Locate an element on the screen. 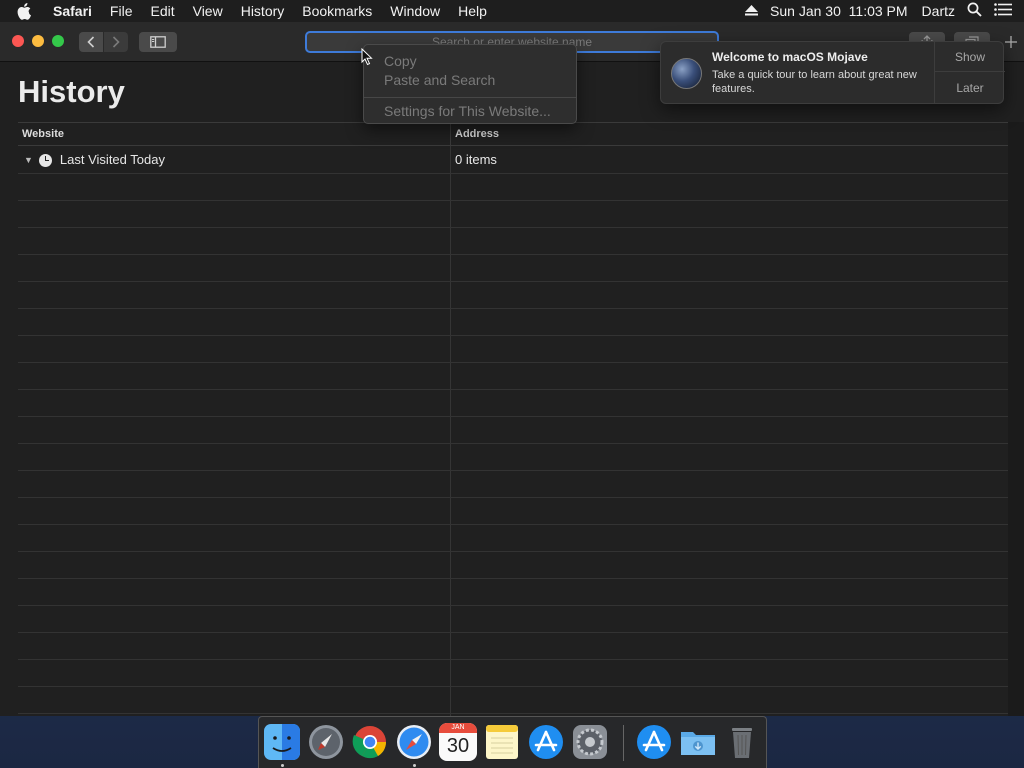 This screenshot has width=1024, height=768. calendar-day-label: 30 is located at coordinates (458, 746).